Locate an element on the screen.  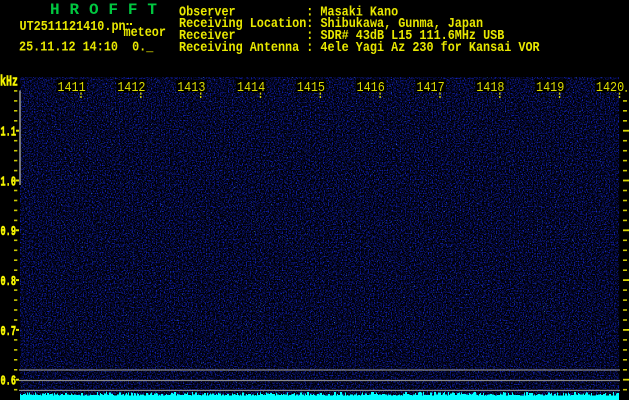
svg-text: 25.11.12 14:10 0._ is located at coordinates (86, 48).